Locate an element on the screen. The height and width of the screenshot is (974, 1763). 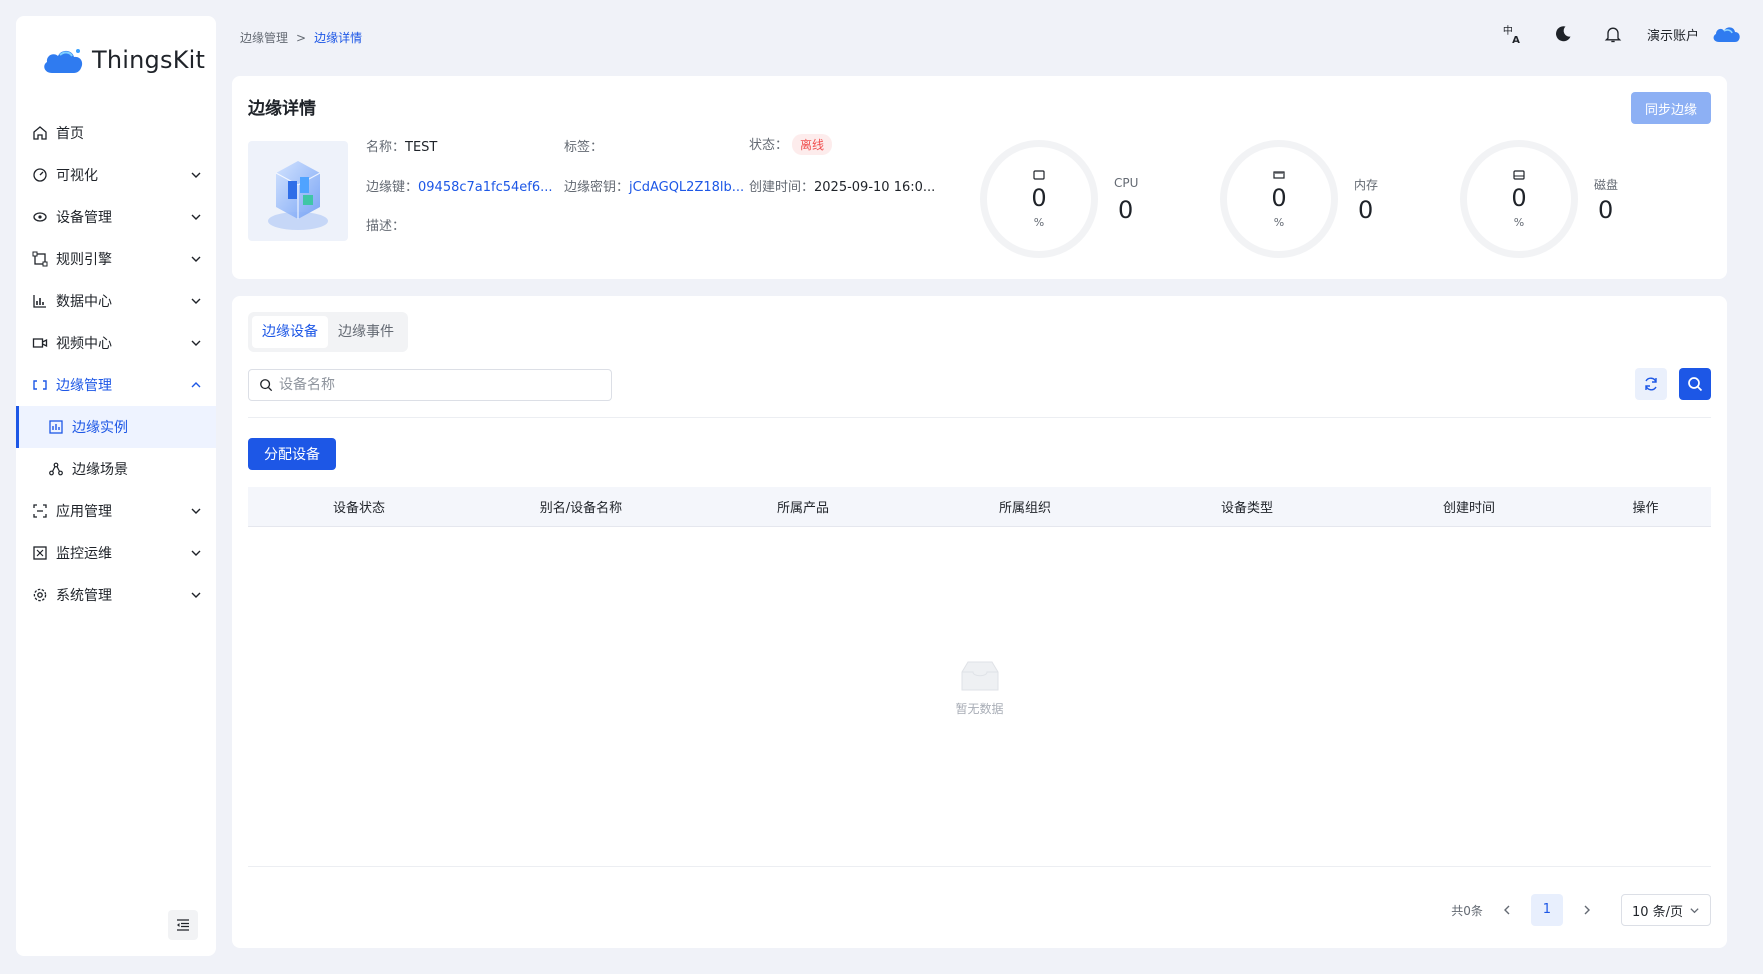
sidebar-item-monitoring: 监控运维 is located at coordinates (116, 553).